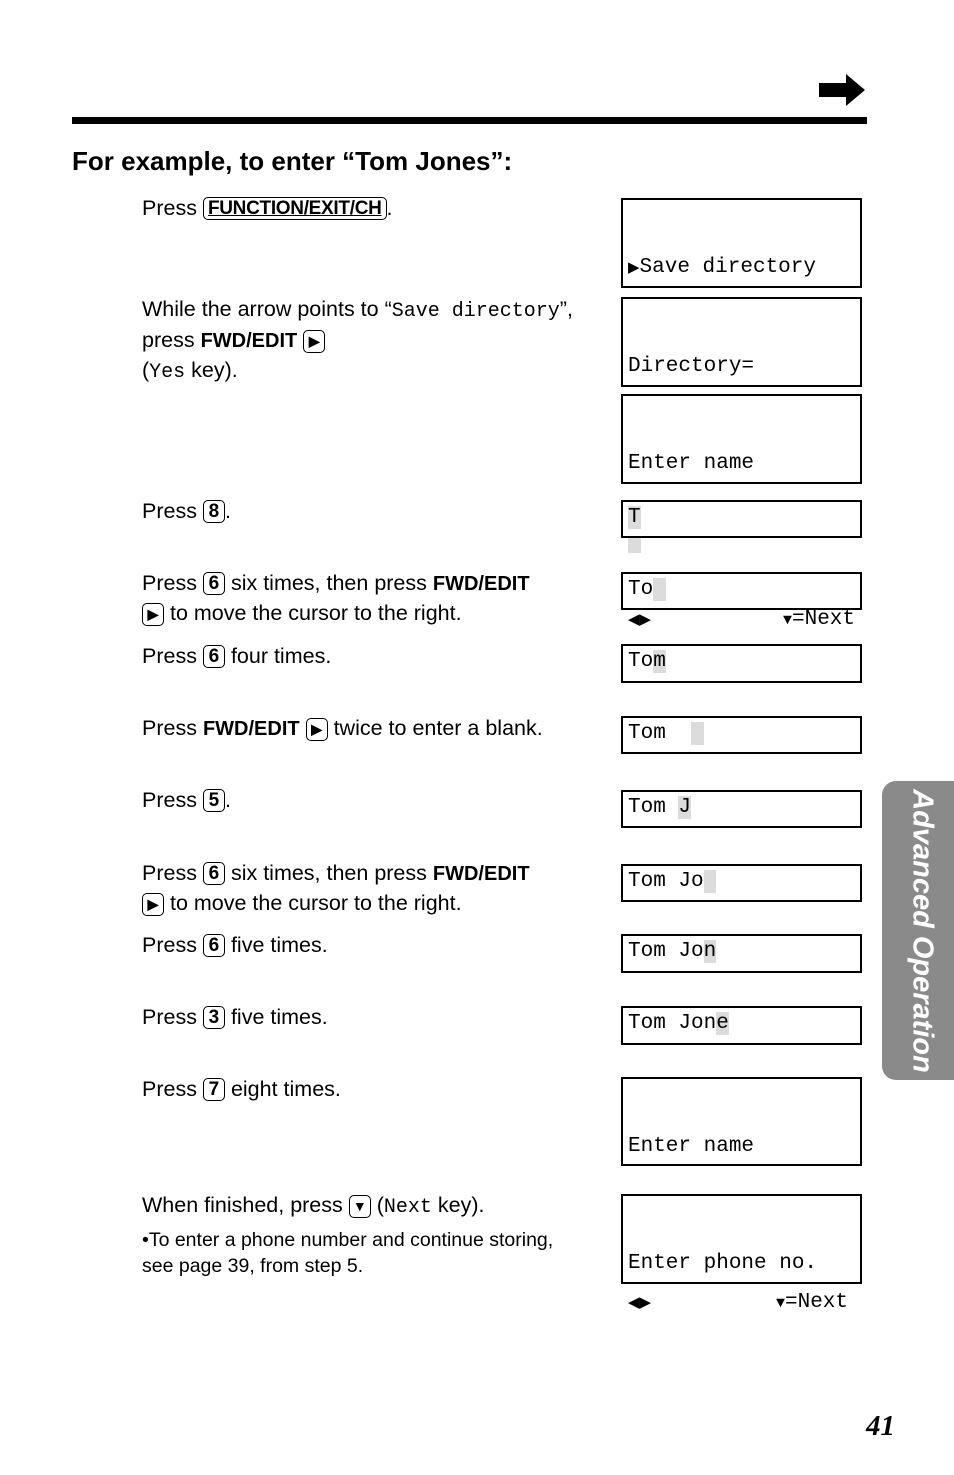  I want to click on lcd-display-step: T, so click(741, 519).